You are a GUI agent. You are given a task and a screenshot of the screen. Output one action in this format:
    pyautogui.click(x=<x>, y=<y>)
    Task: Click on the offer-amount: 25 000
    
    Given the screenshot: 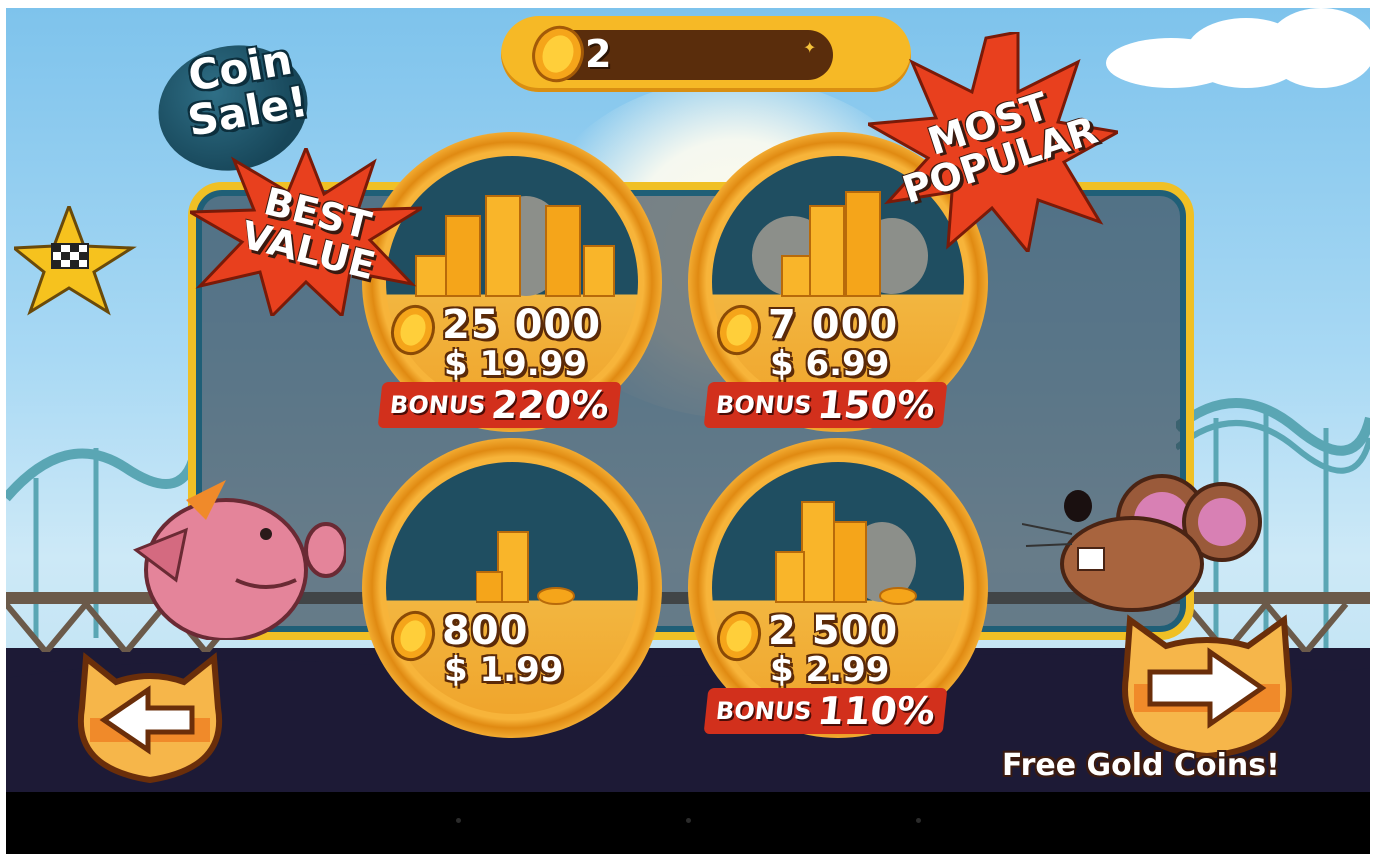 What is the action you would take?
    pyautogui.click(x=522, y=325)
    